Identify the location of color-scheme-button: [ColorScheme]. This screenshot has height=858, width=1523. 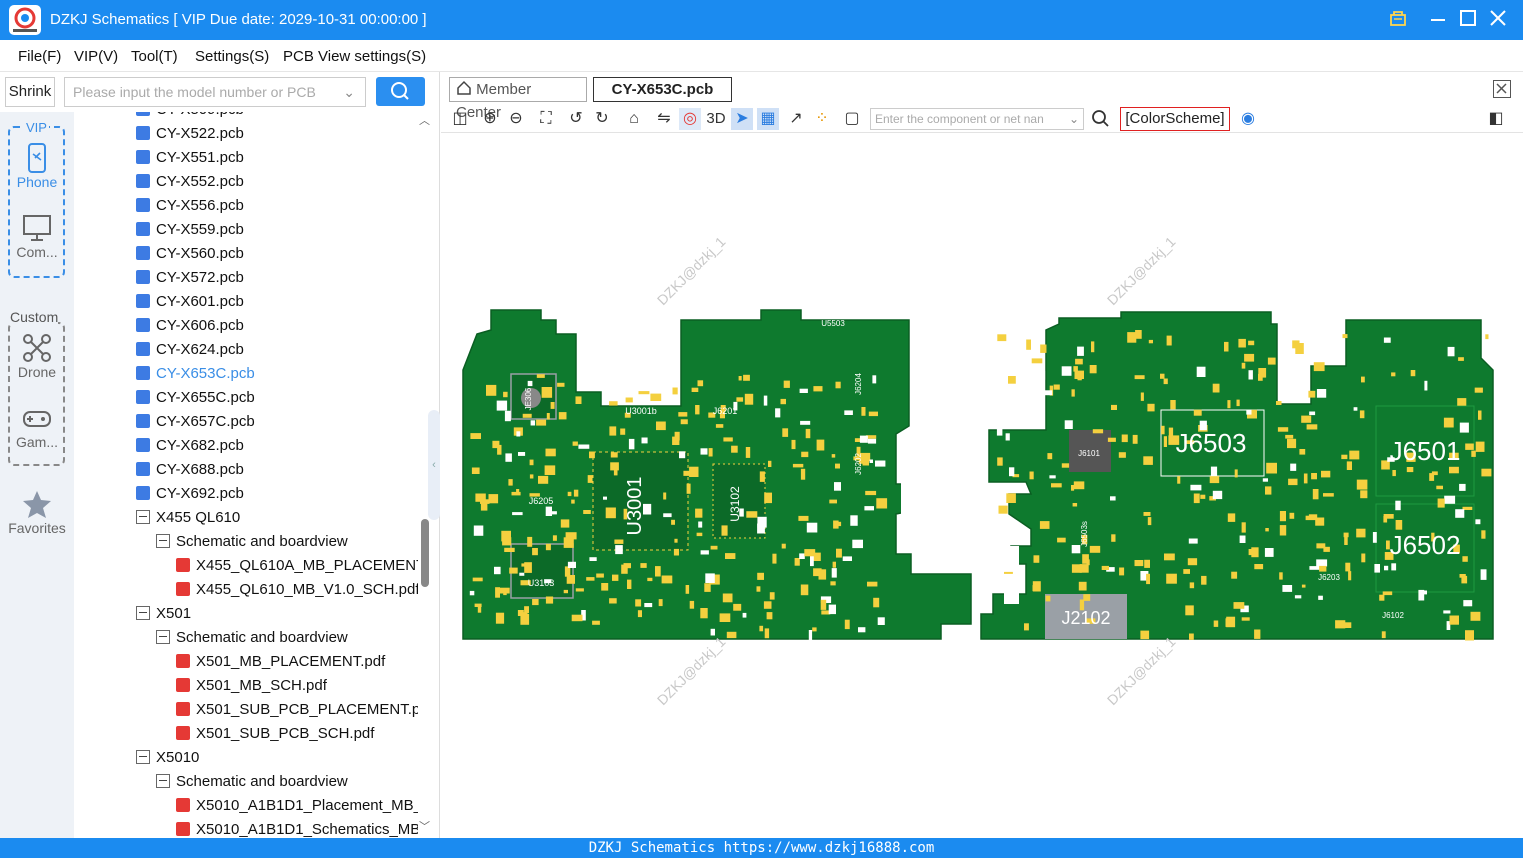
(1175, 119).